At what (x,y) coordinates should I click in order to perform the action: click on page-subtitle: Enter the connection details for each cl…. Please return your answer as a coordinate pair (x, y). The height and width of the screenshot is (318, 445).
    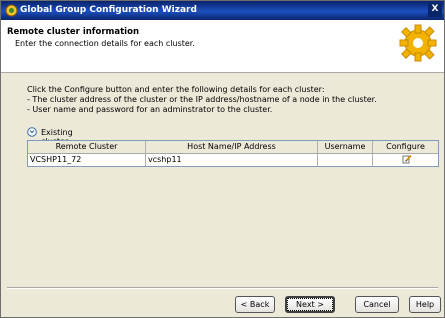
    Looking at the image, I should click on (105, 43).